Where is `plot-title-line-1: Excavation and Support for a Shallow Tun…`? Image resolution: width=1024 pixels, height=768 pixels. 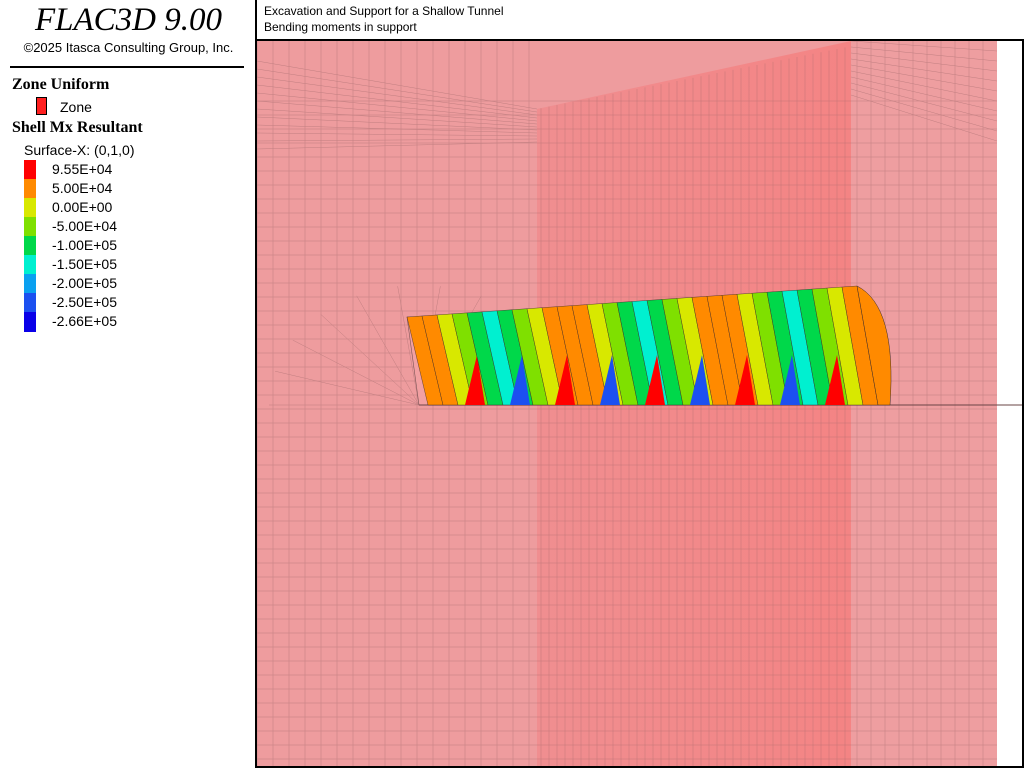
plot-title-line-1: Excavation and Support for a Shallow Tun… is located at coordinates (384, 11).